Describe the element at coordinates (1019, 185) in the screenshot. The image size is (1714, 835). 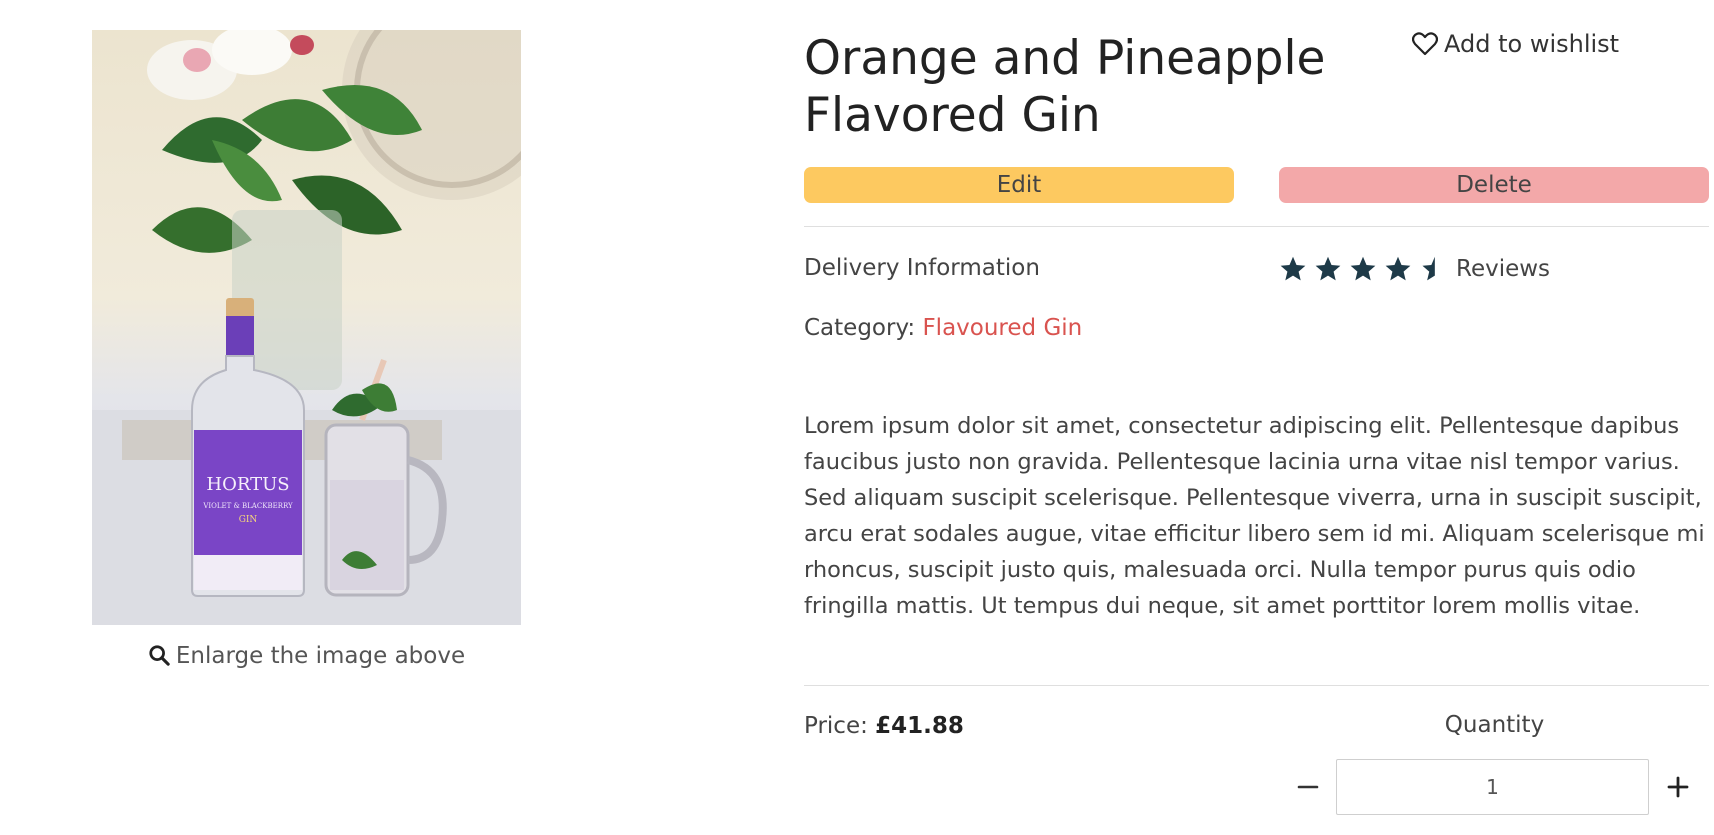
I see `edit-button: Edit` at that location.